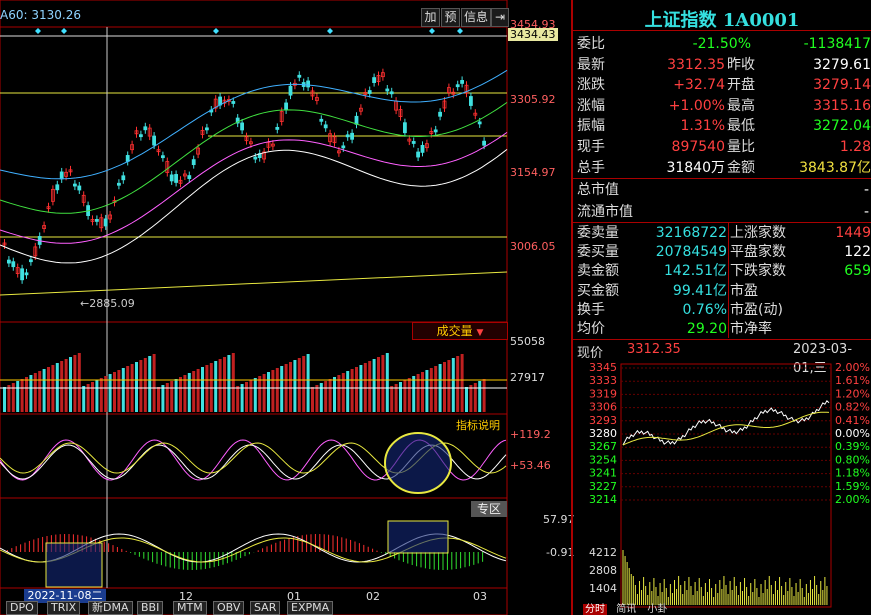 The width and height of the screenshot is (871, 615). Describe the element at coordinates (726, 428) in the screenshot. I see `intraday-avg-line` at that location.